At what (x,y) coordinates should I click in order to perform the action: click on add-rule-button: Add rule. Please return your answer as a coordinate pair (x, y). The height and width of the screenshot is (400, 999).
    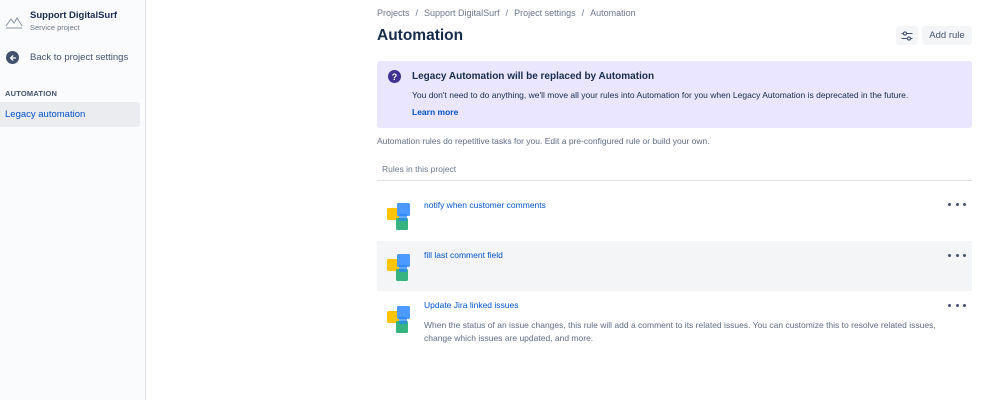
    Looking at the image, I should click on (947, 35).